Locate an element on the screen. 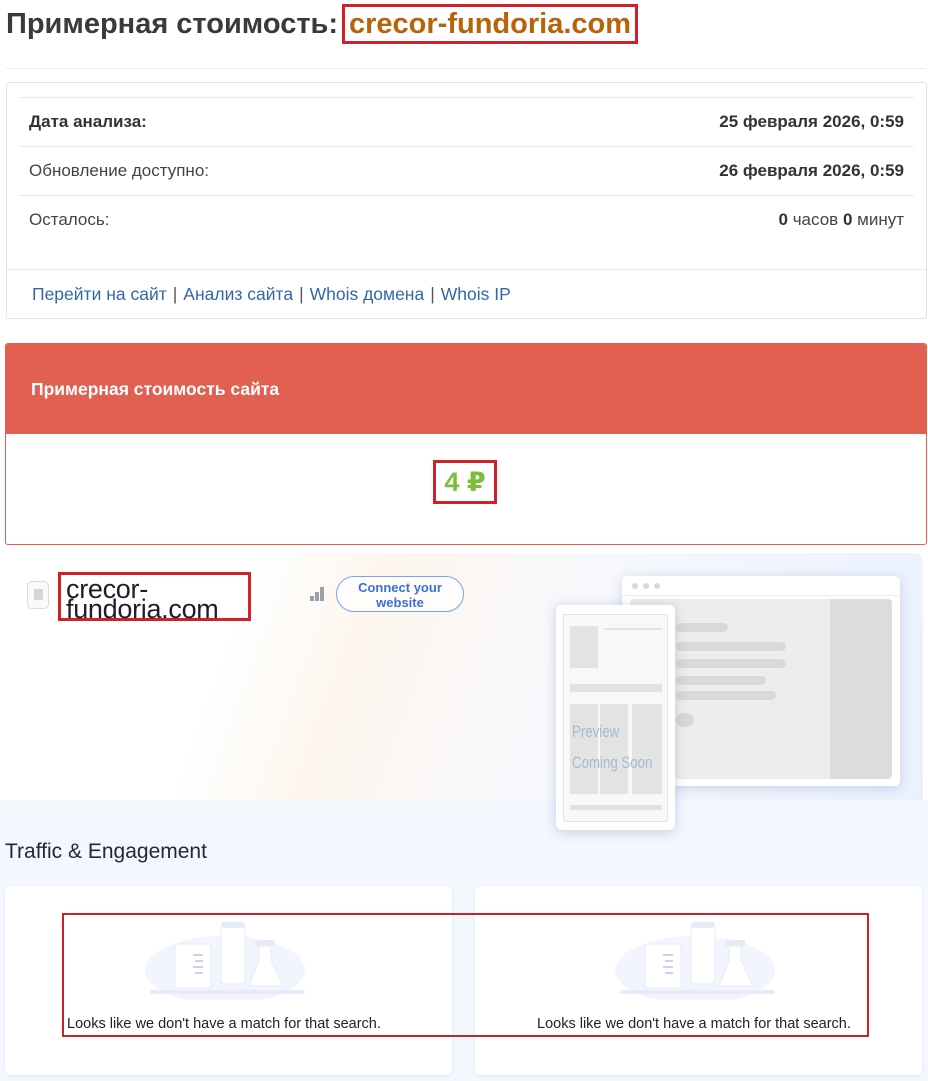  update-available-value: 26 февраля 2026, 0:59 is located at coordinates (811, 170).